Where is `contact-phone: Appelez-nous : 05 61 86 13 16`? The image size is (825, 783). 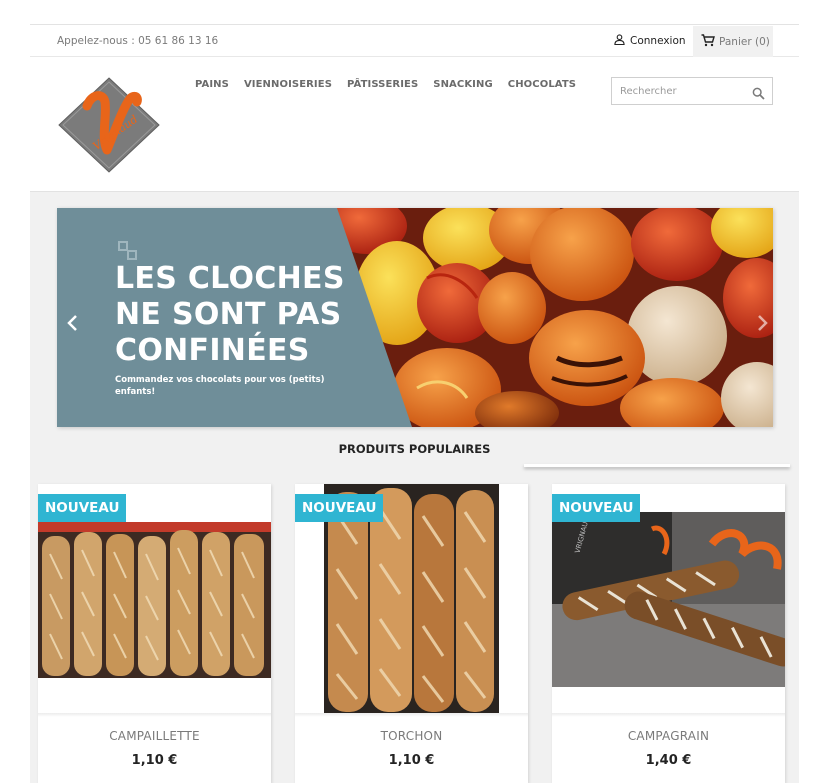
contact-phone: Appelez-nous : 05 61 86 13 16 is located at coordinates (138, 41).